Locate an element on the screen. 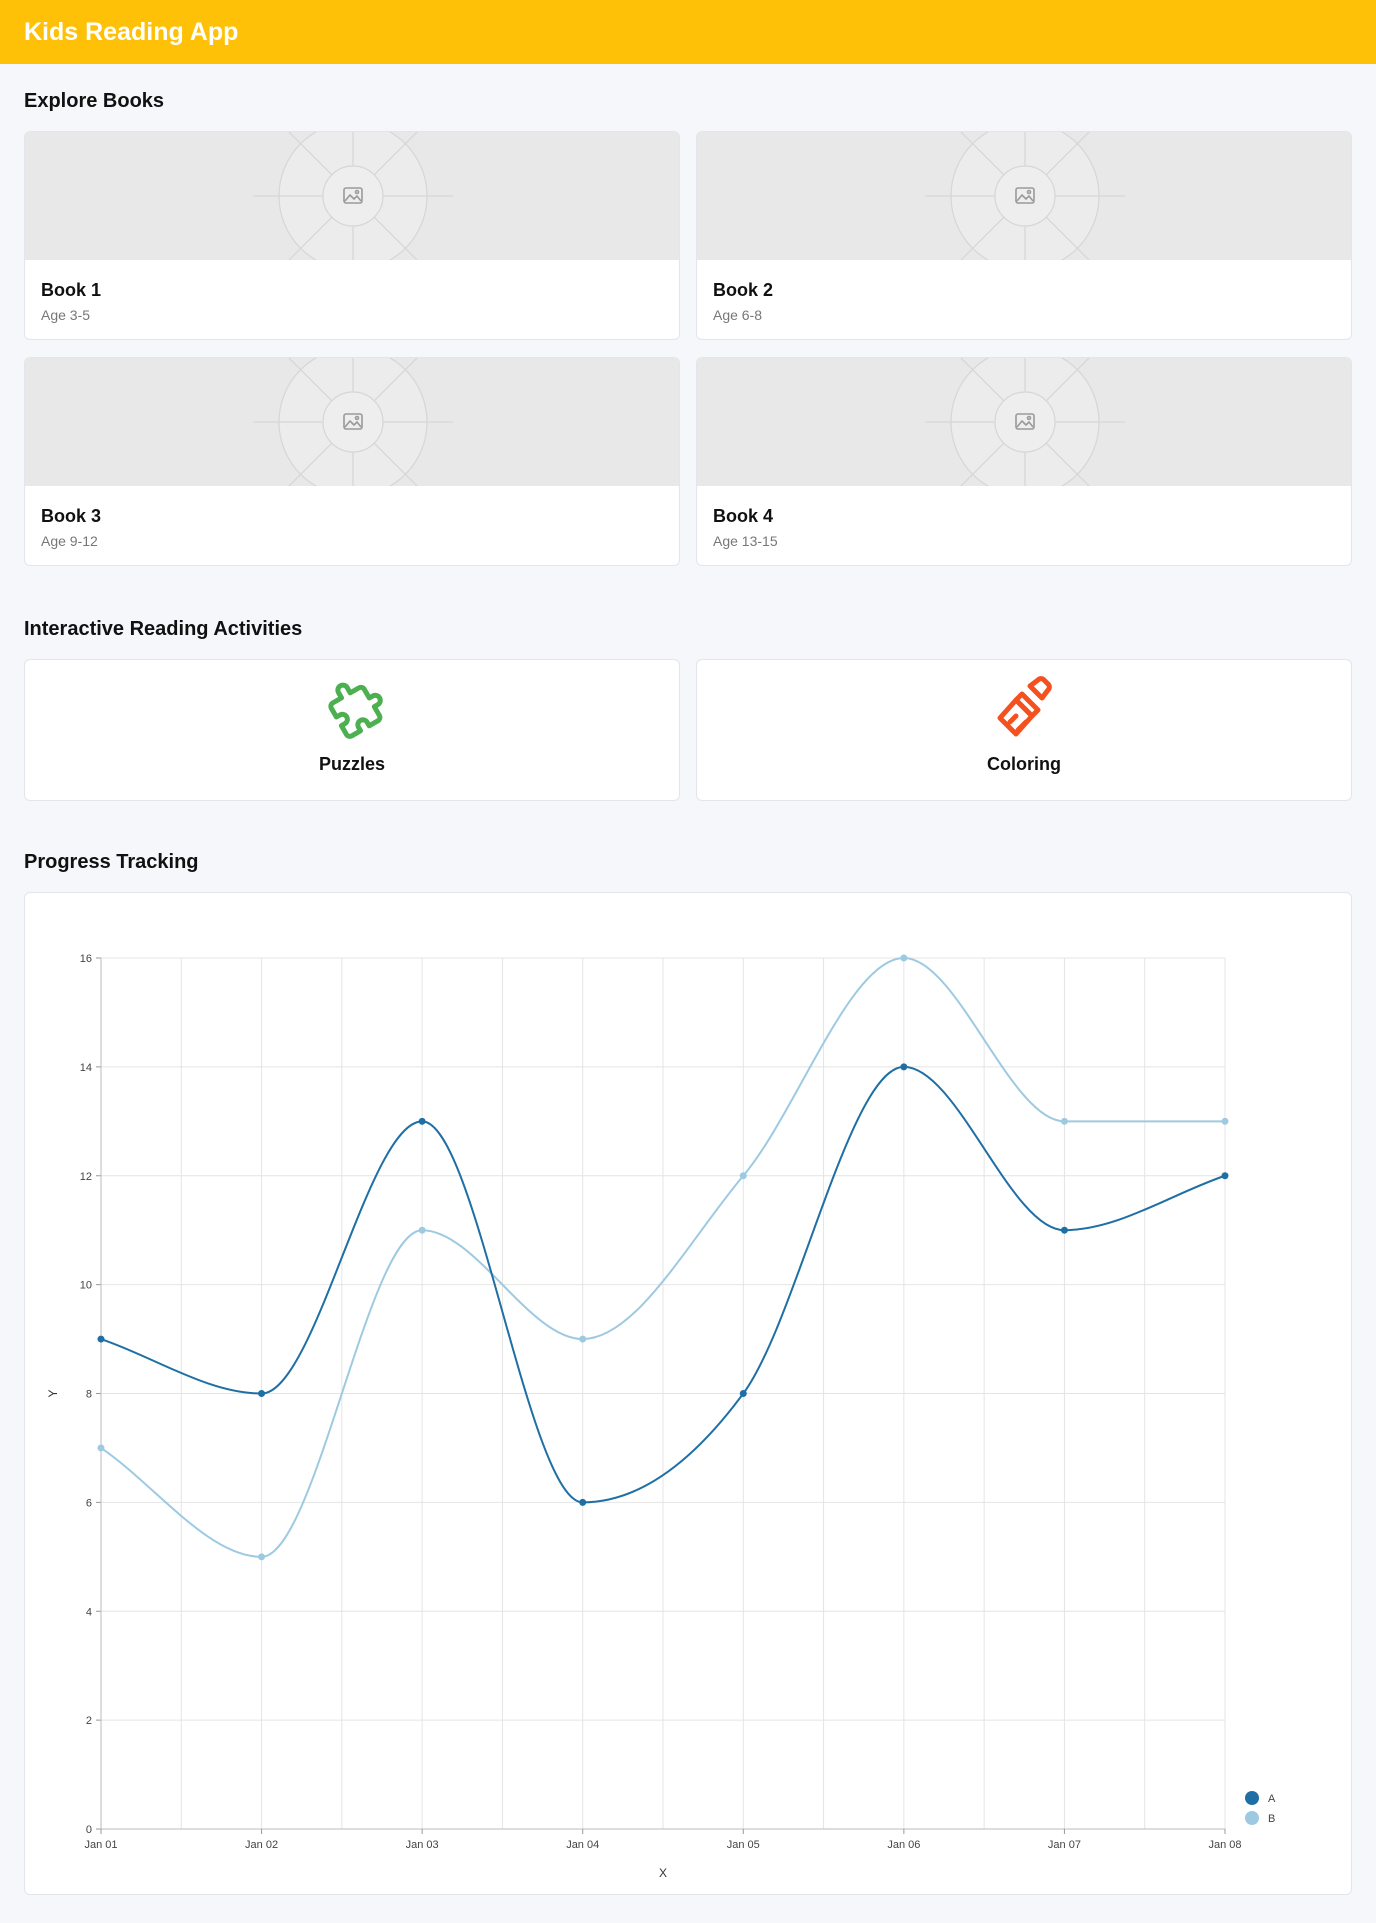 This screenshot has height=1923, width=1376. x-tick-label: Jan 04 is located at coordinates (582, 1845).